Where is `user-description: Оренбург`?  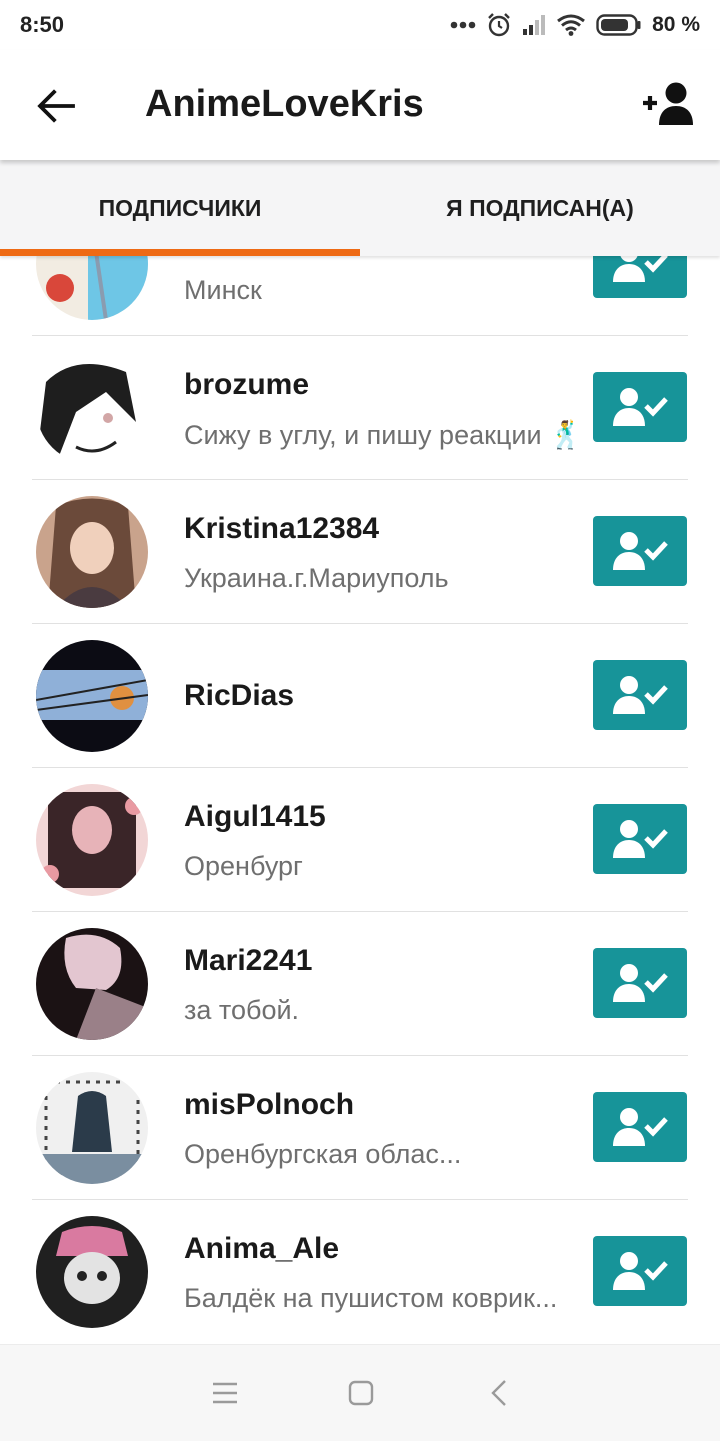
user-description: Оренбург is located at coordinates (243, 866).